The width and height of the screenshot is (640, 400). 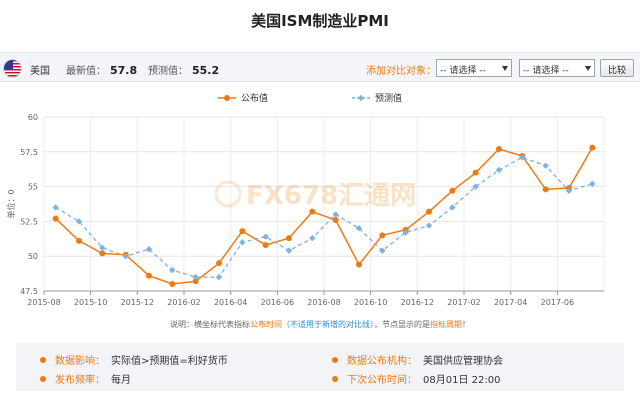 I want to click on info-frequency: 发布频率： 每月, so click(x=85, y=378).